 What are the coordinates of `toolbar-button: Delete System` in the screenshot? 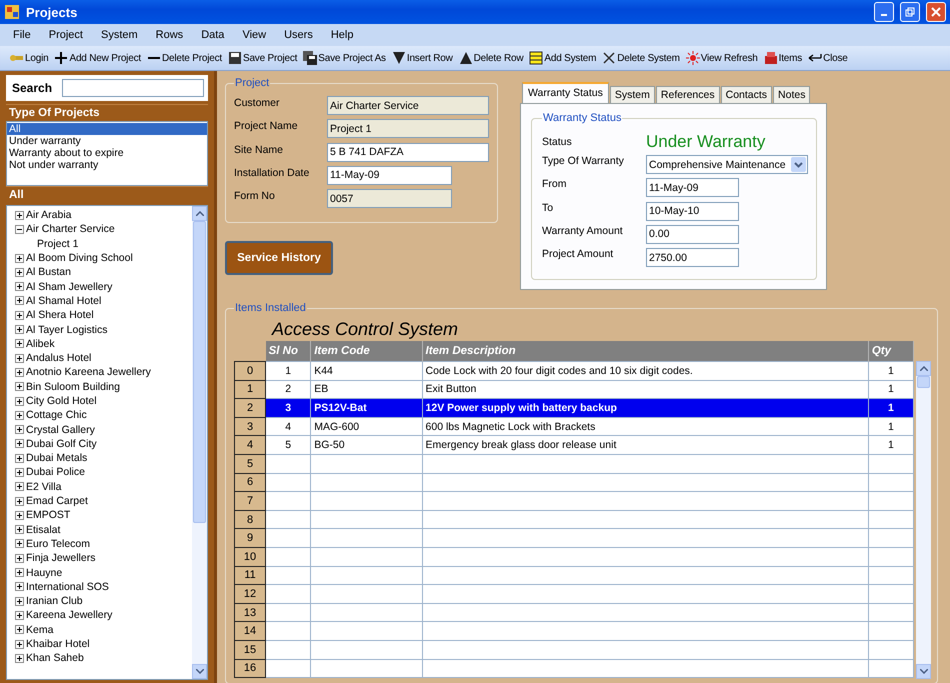 It's located at (641, 58).